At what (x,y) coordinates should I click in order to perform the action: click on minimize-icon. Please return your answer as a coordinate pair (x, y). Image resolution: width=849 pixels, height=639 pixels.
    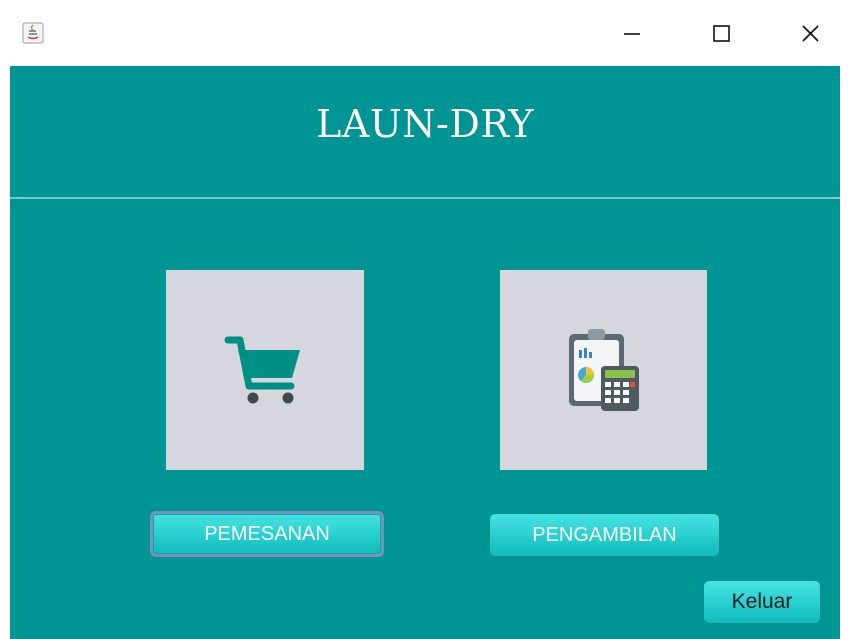
    Looking at the image, I should click on (632, 34).